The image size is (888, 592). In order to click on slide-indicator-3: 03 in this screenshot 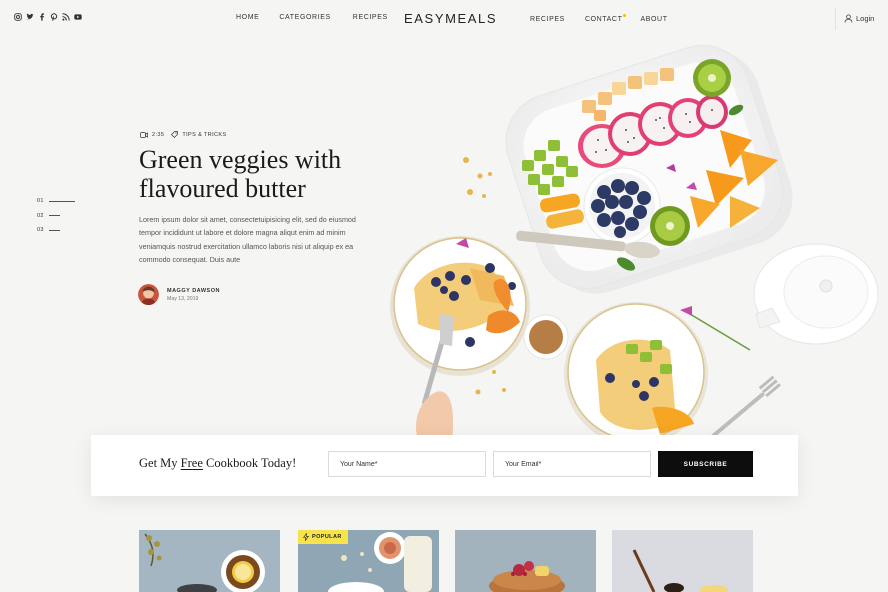, I will do `click(56, 230)`.